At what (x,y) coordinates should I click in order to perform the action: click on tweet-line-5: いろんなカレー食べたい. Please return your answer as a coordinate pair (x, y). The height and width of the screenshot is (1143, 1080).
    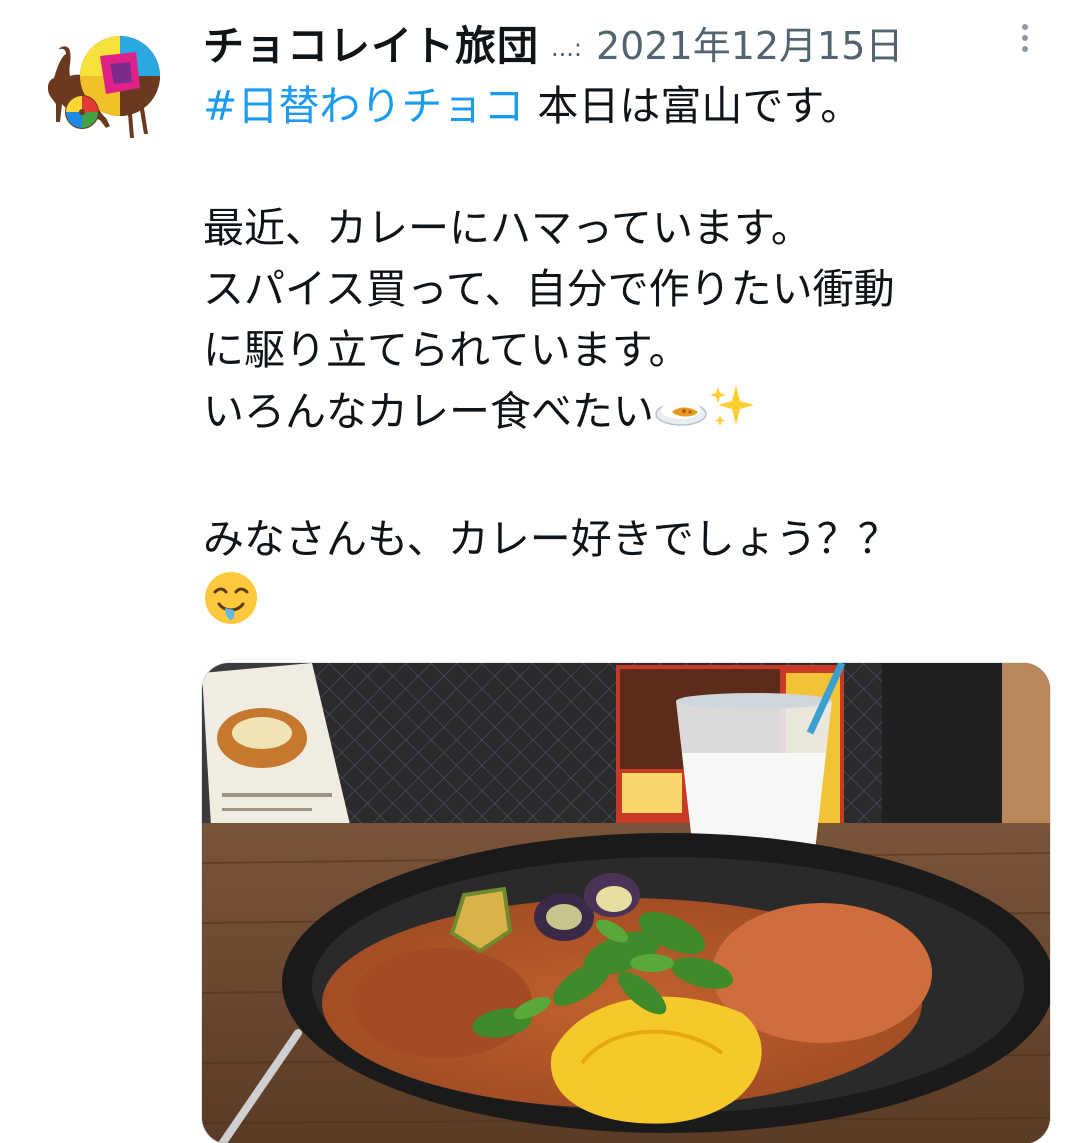
    Looking at the image, I should click on (633, 414).